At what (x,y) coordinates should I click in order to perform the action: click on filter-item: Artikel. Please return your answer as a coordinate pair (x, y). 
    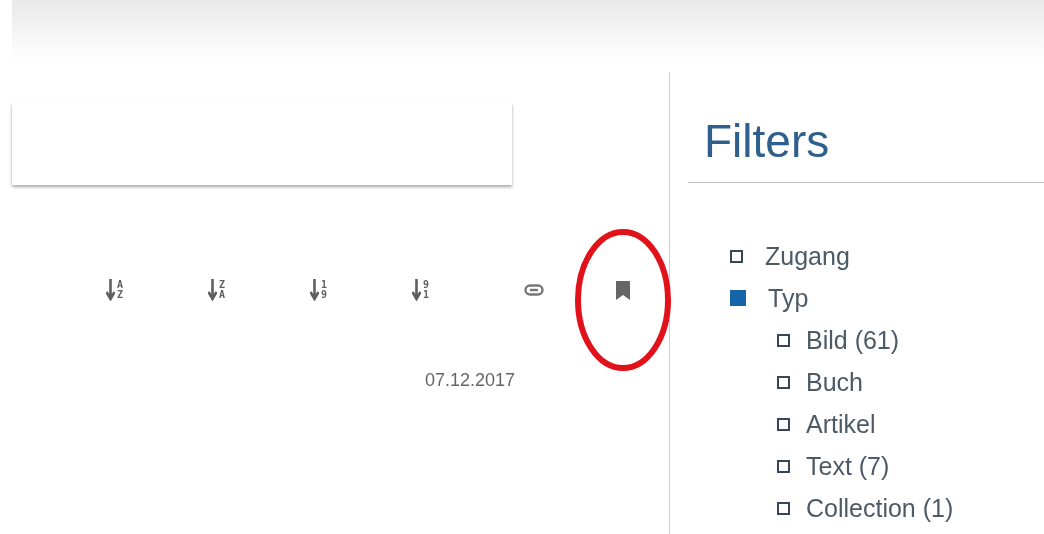
    Looking at the image, I should click on (826, 424).